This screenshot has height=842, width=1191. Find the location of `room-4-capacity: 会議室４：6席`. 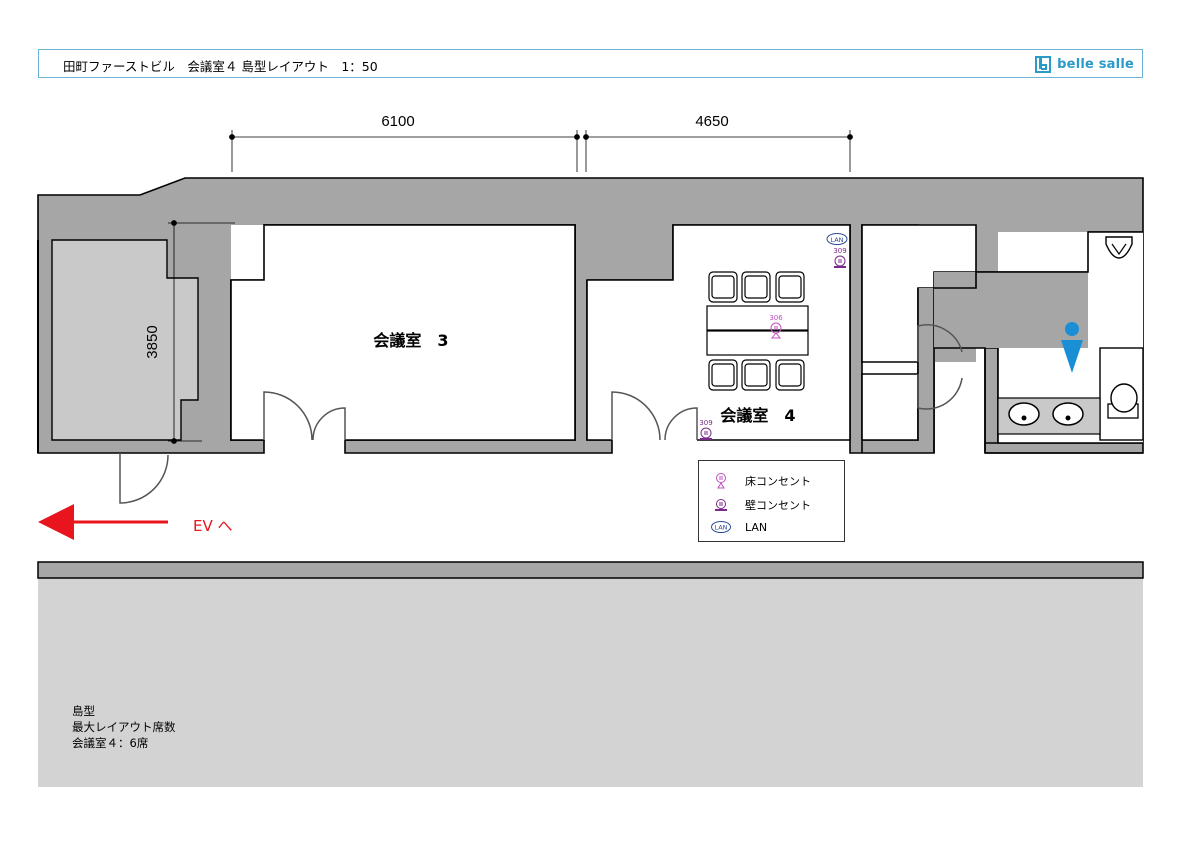

room-4-capacity: 会議室４：6席 is located at coordinates (110, 743).